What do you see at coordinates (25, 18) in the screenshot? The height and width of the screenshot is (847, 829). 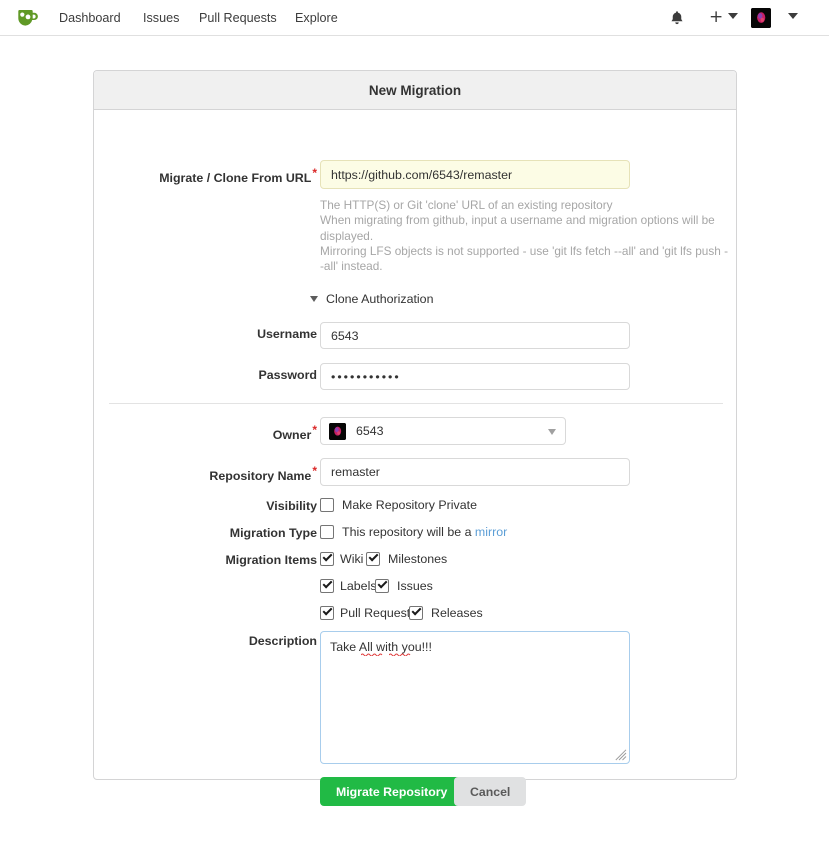 I see `gitea-logo-icon` at bounding box center [25, 18].